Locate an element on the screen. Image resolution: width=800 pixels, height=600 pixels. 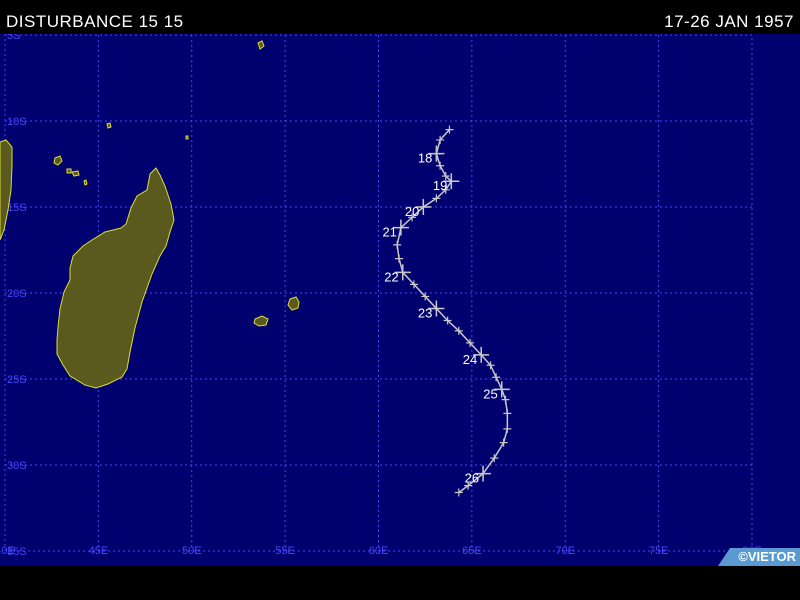
day-label: 18 is located at coordinates (425, 158).